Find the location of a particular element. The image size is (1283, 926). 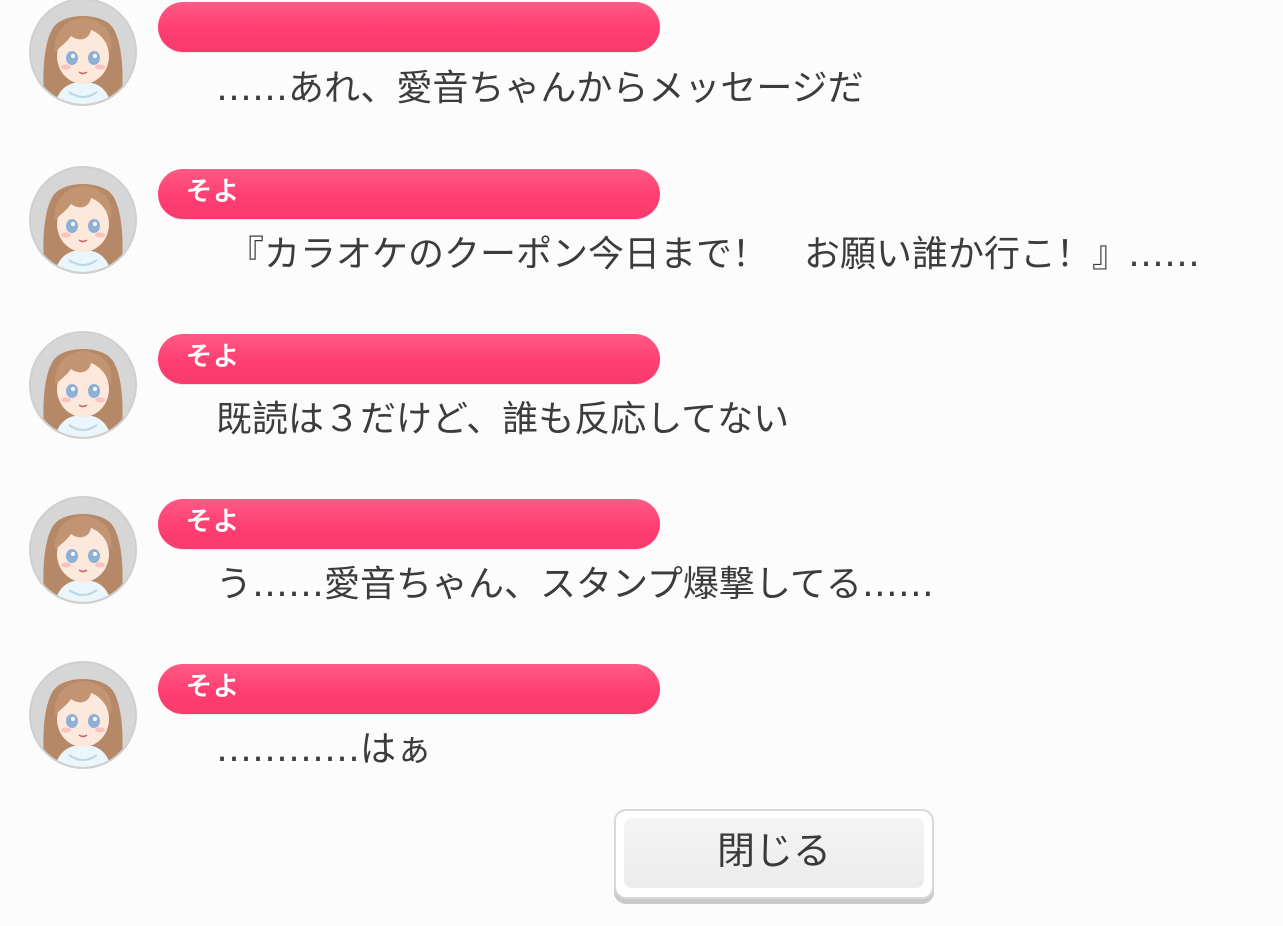

log-entry: ……あれ、愛音ちゃんからメッセージだ is located at coordinates (641, 54).